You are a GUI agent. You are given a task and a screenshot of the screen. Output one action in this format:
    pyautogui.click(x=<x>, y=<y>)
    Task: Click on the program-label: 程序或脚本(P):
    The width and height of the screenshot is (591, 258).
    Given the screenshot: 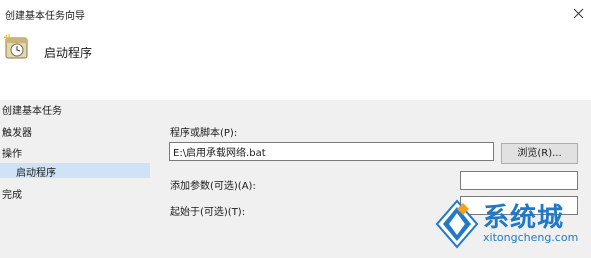 What is the action you would take?
    pyautogui.click(x=204, y=133)
    